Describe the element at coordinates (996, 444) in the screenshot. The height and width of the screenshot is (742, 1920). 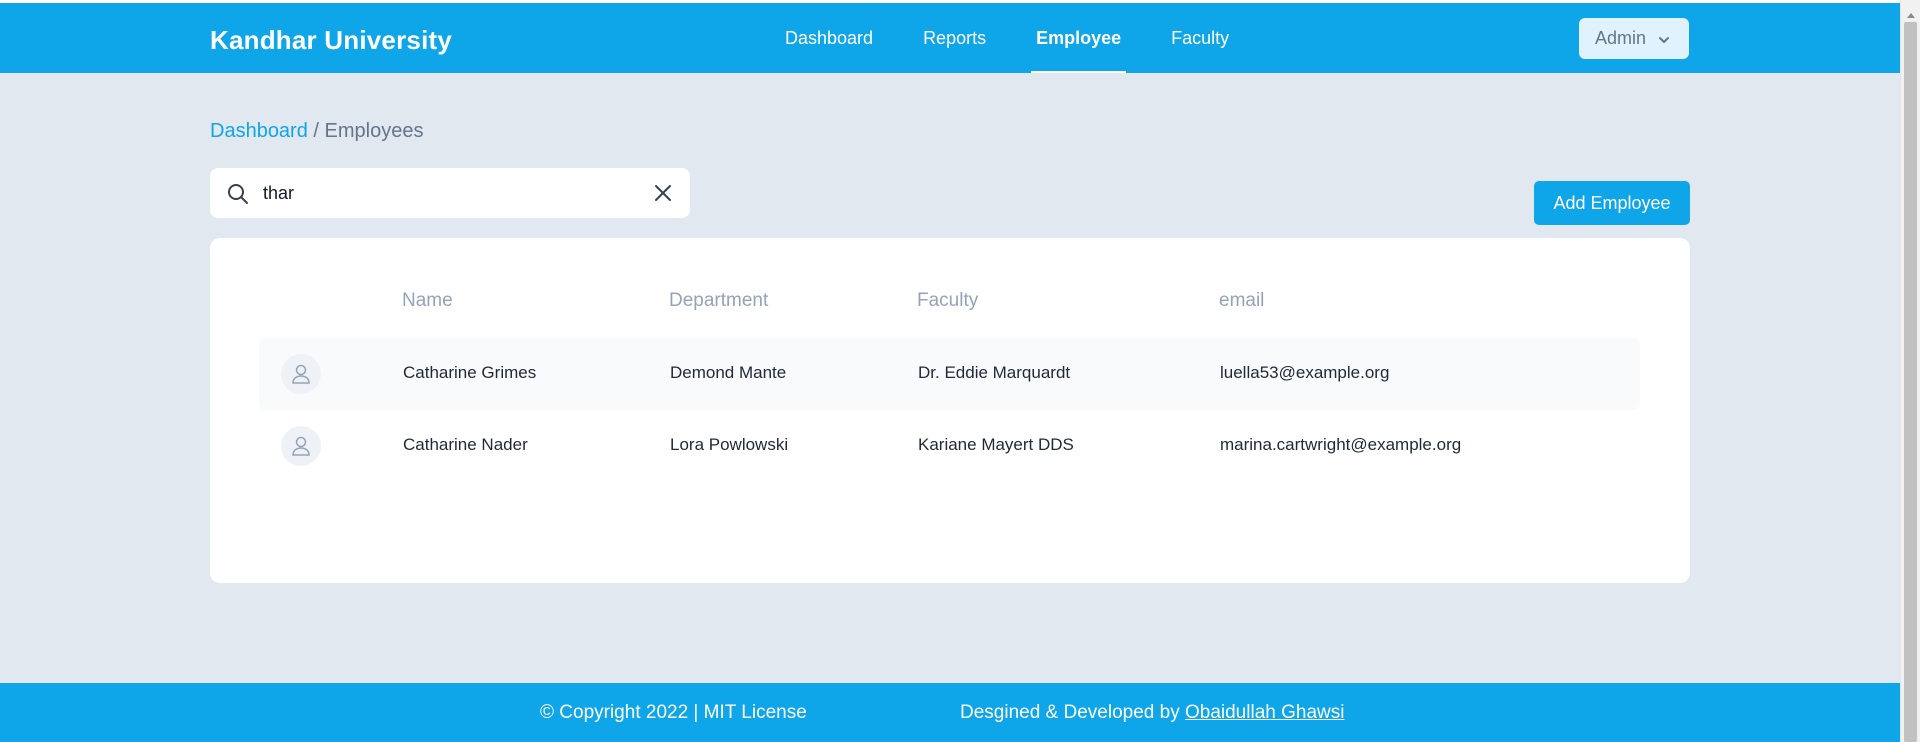
I see `cell-faculty: Kariane Mayert DDS` at that location.